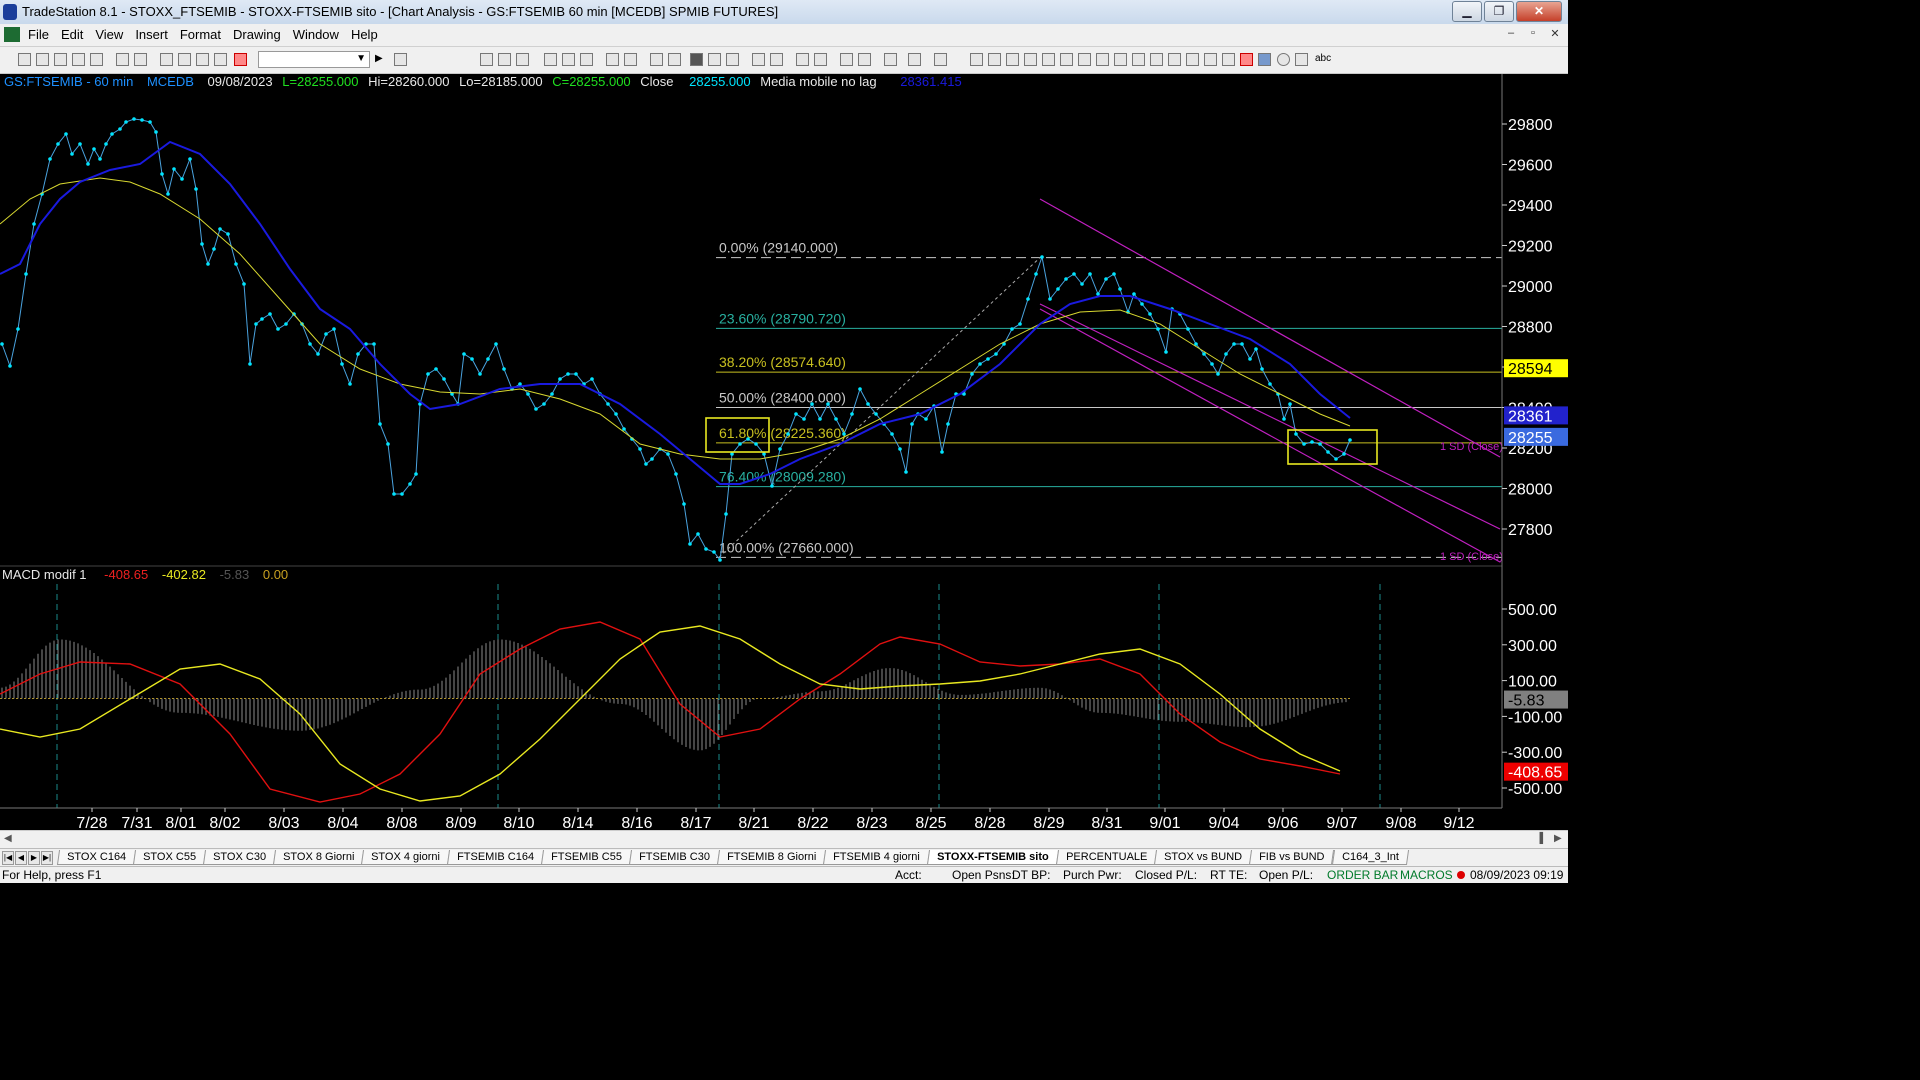 The image size is (1920, 1080). Describe the element at coordinates (122, 59) in the screenshot. I see `print-icon` at that location.